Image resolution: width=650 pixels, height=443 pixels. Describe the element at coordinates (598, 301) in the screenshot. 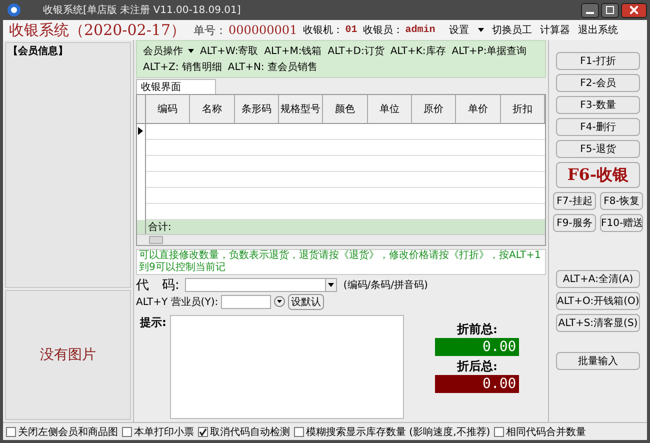

I see `shortcut-button: ALT+O:开钱箱(O)` at that location.